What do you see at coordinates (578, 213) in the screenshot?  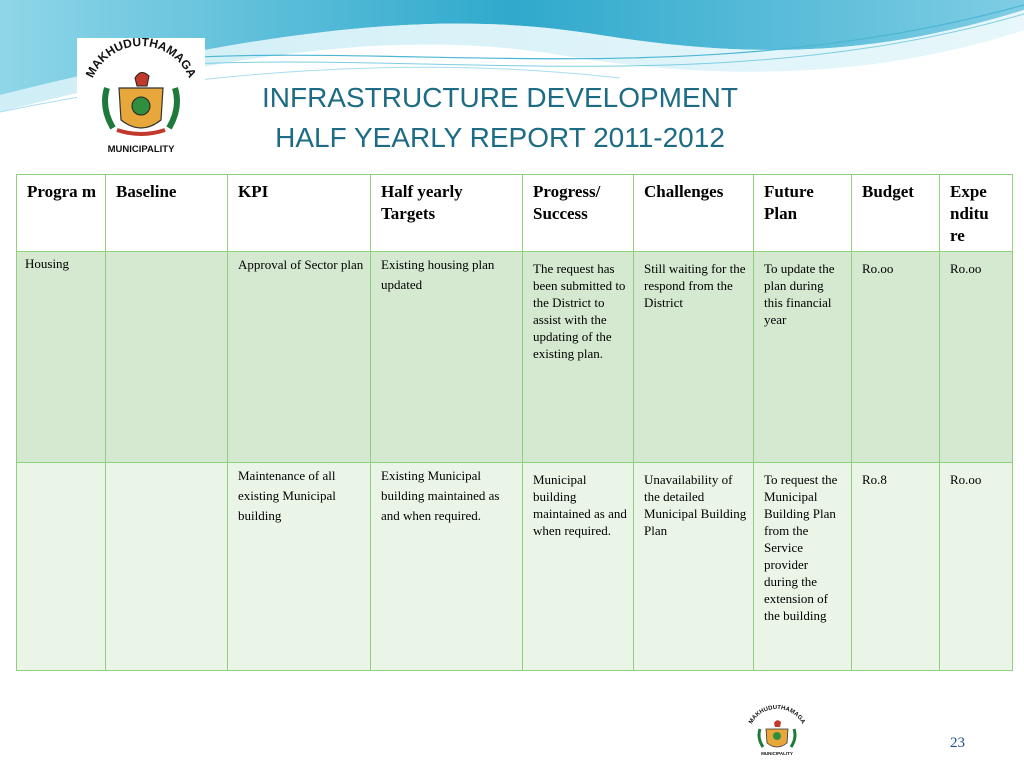 I see `header-progress: Progress/ Success` at bounding box center [578, 213].